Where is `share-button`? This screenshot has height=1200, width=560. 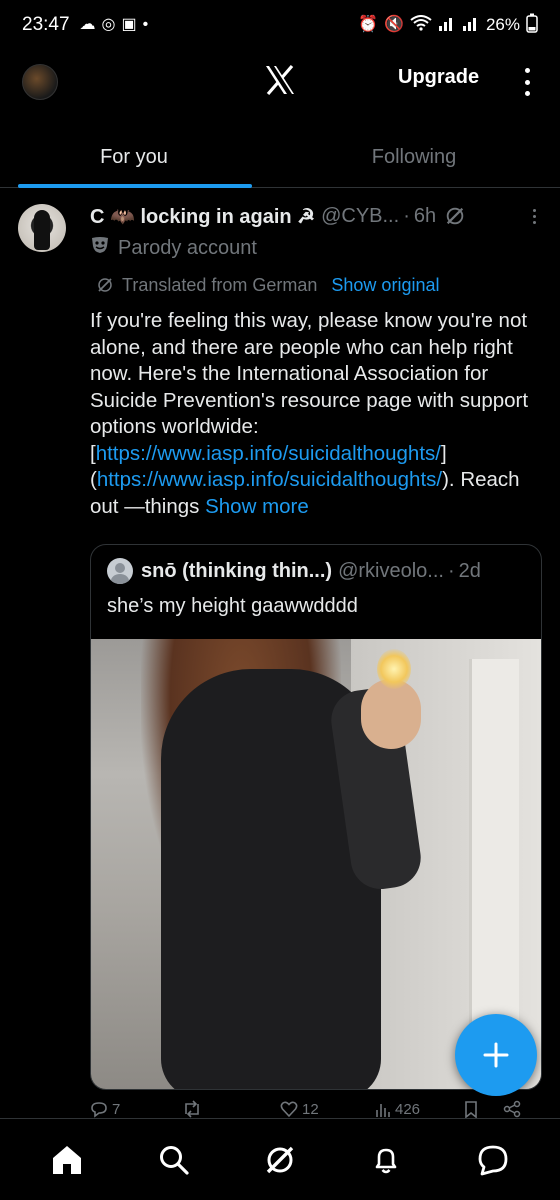
share-button is located at coordinates (518, 1109).